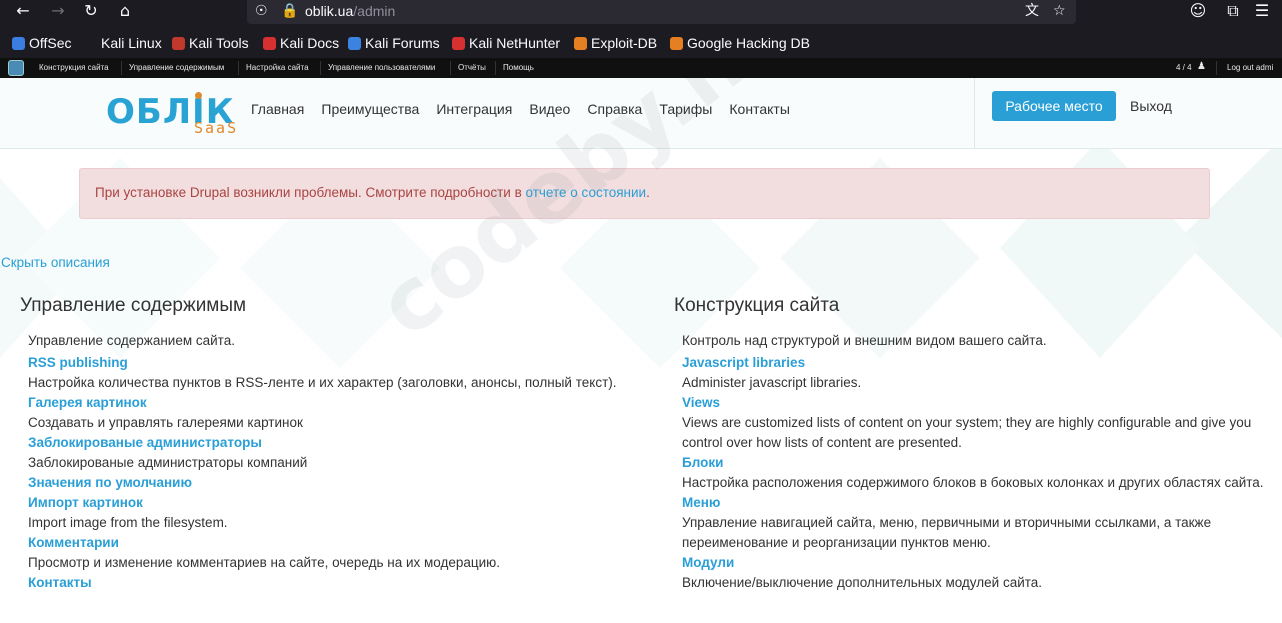 This screenshot has width=1282, height=623. Describe the element at coordinates (324, 363) in the screenshot. I see `admin-link: RSS publishing` at that location.